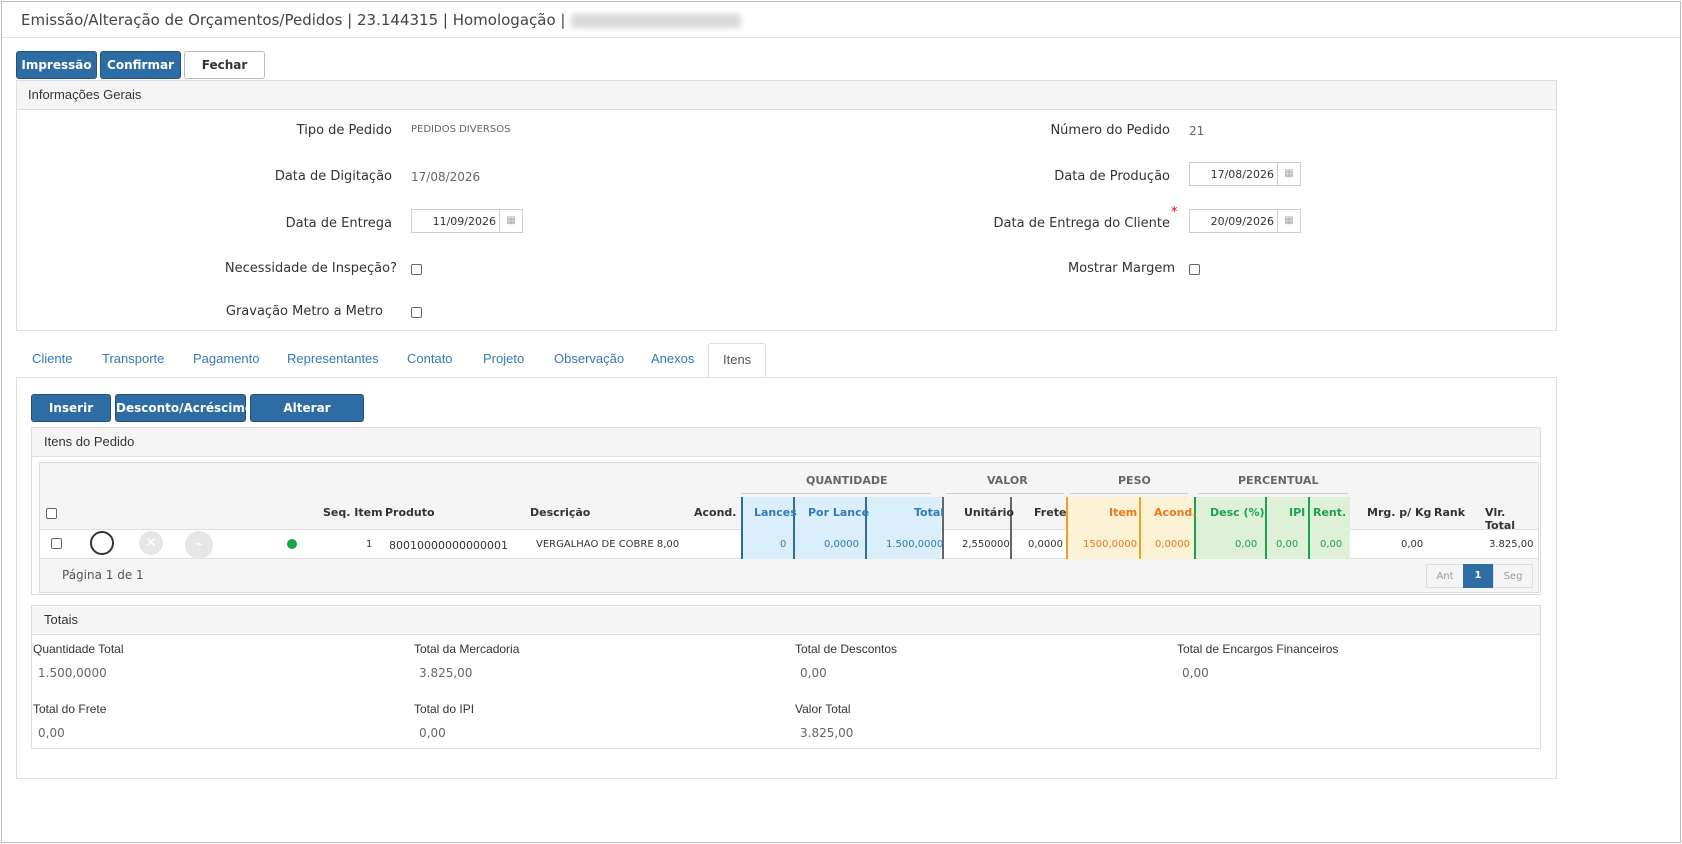 The width and height of the screenshot is (1682, 844). What do you see at coordinates (1045, 544) in the screenshot?
I see `row-frete: 0,0000` at bounding box center [1045, 544].